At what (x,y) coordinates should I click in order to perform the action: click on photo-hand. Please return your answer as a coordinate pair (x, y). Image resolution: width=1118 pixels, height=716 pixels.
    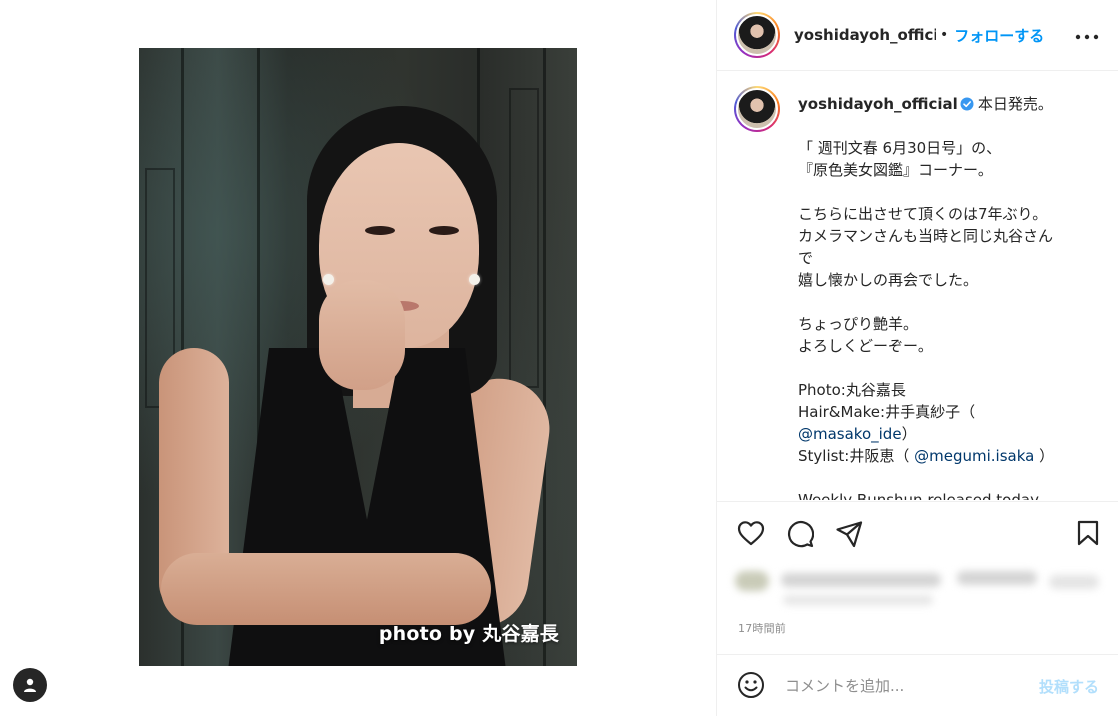
    Looking at the image, I should click on (362, 335).